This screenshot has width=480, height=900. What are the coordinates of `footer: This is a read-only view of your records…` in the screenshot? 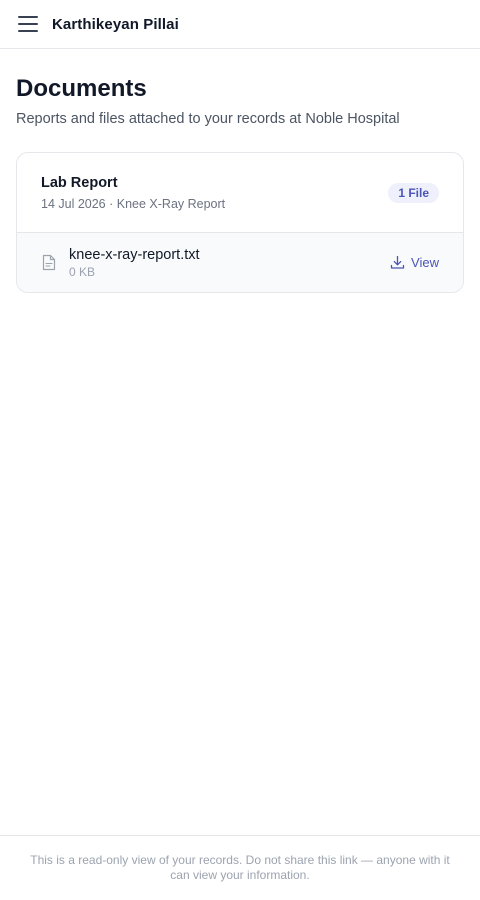 It's located at (240, 859).